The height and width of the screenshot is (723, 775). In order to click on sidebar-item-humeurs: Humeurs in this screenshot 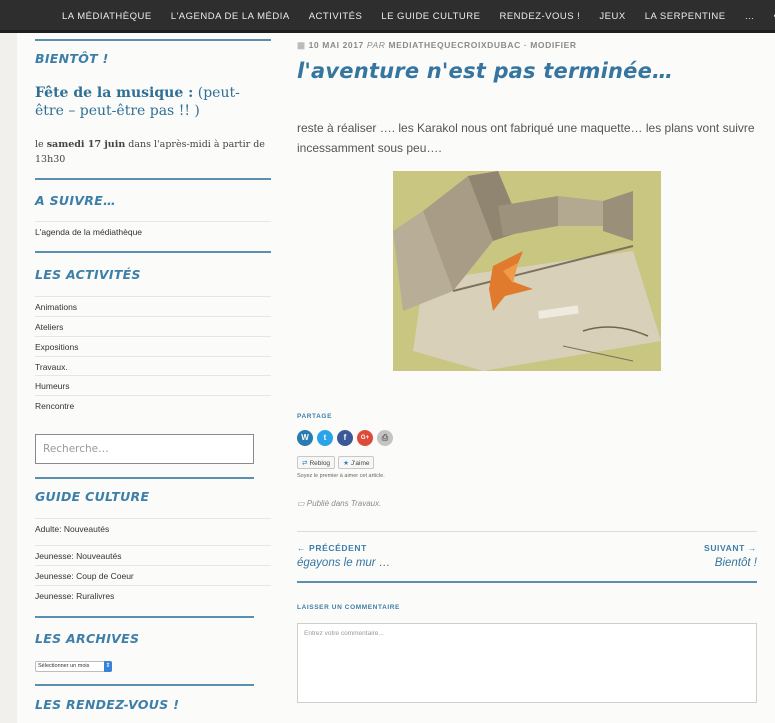, I will do `click(153, 385)`.